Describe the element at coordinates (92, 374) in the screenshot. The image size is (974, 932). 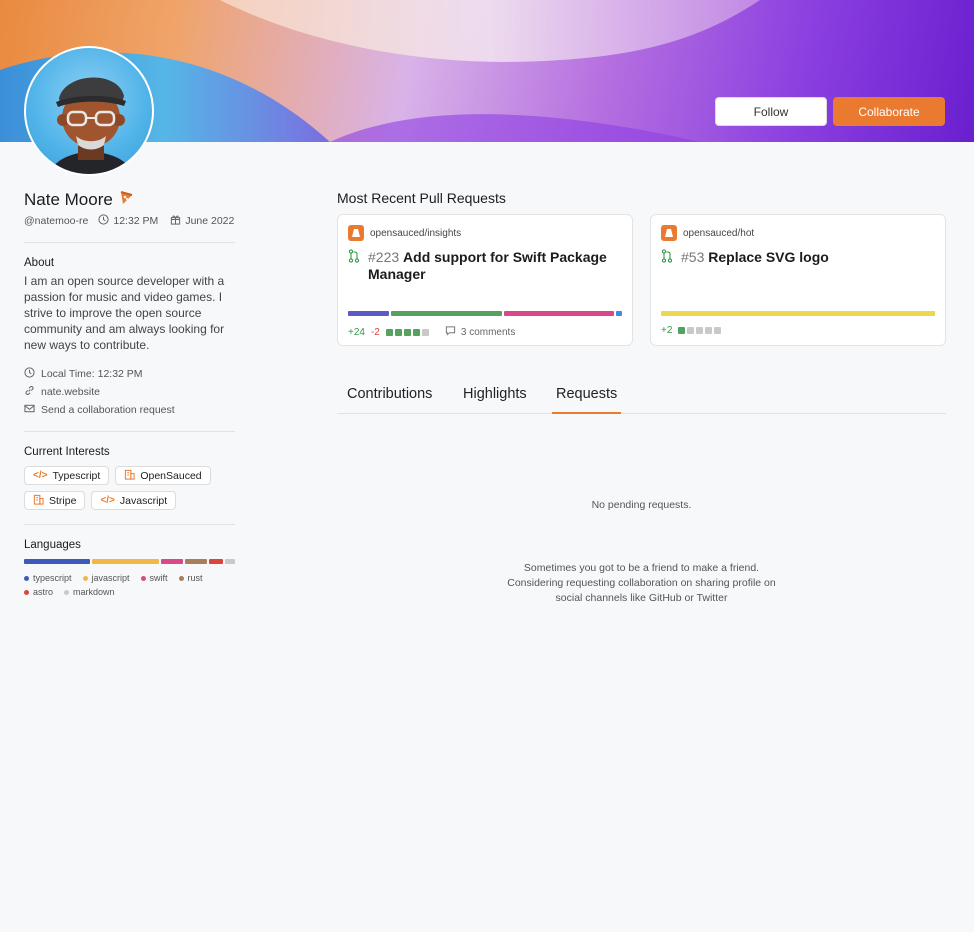
I see `local-time: Local Time: 12:32 PM` at that location.